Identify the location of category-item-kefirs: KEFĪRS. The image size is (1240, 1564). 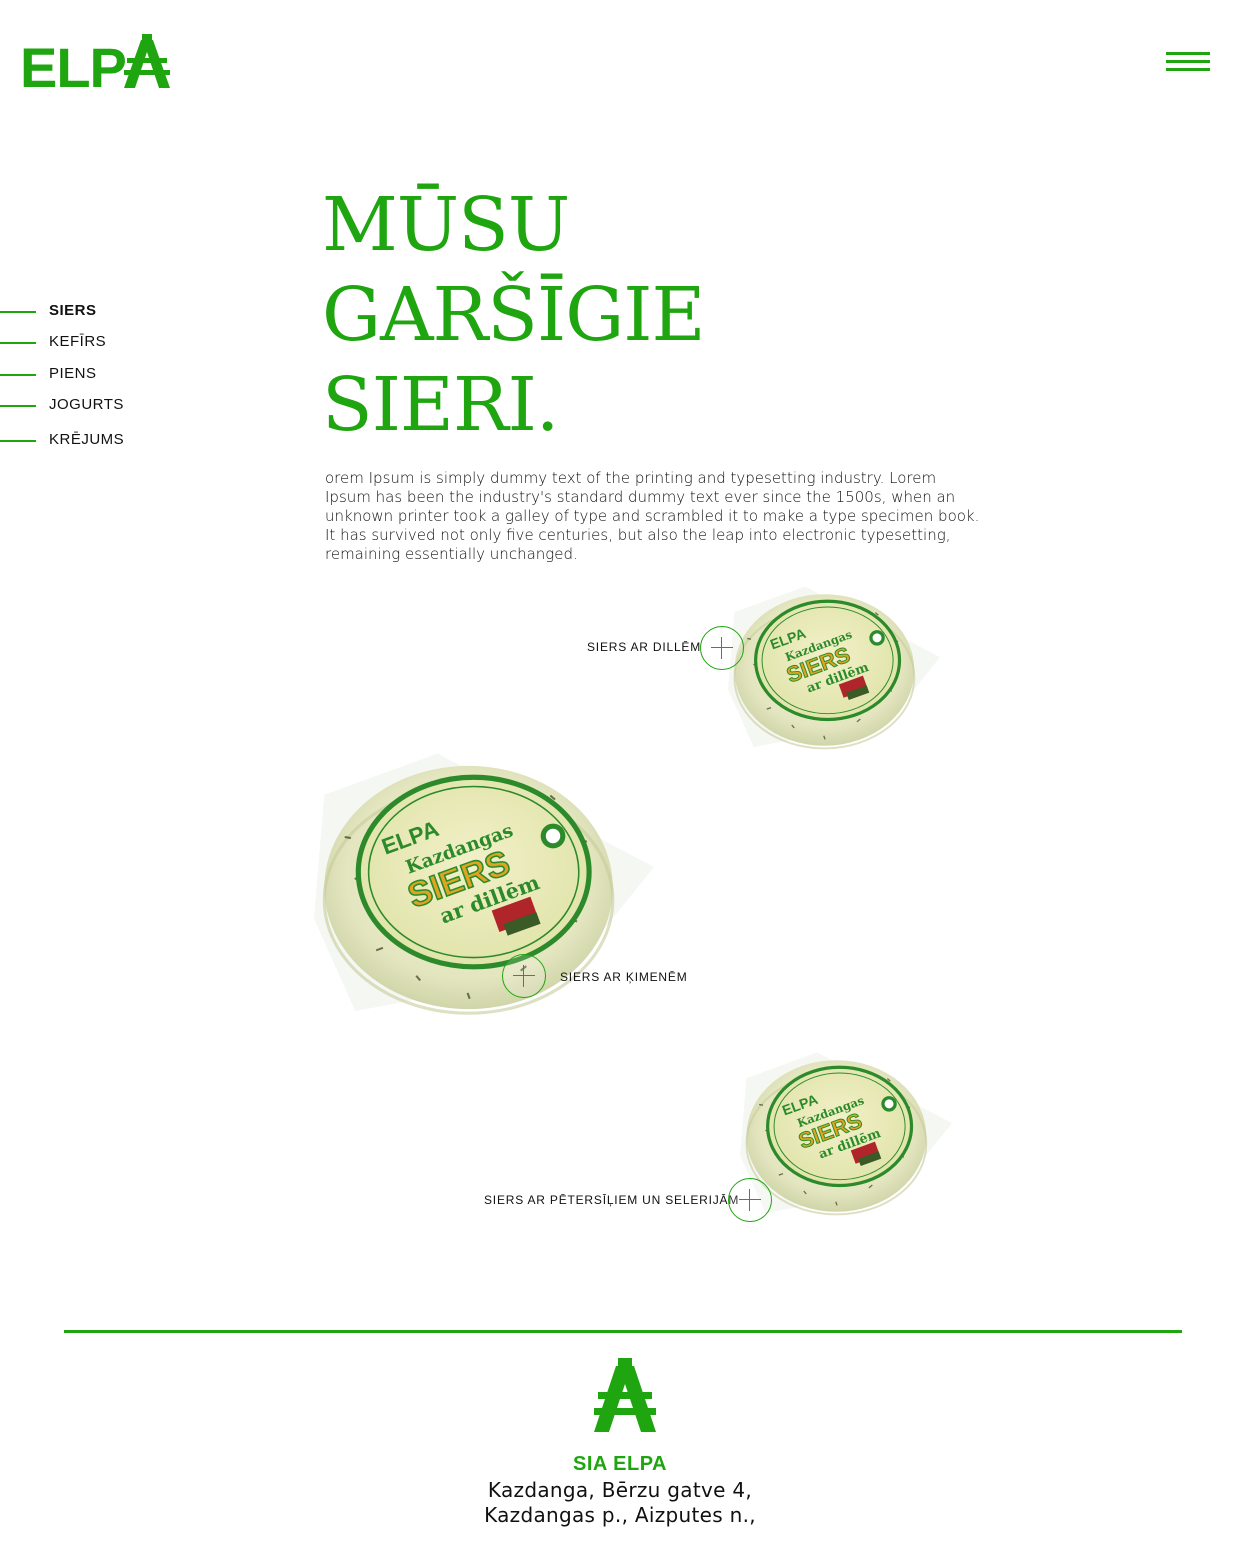
(100, 343).